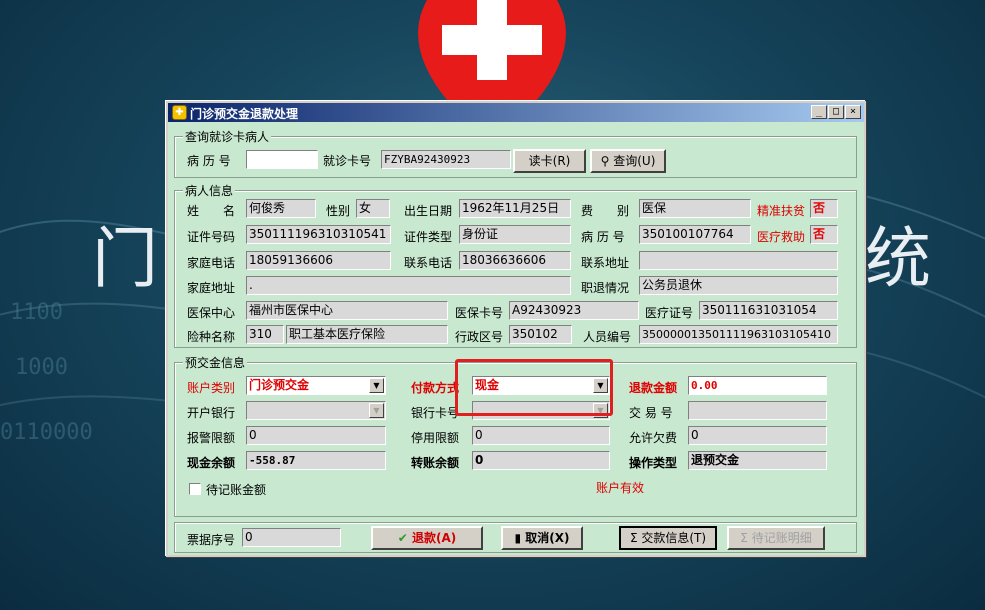 This screenshot has width=985, height=610. I want to click on title-bar: ✚ 门诊预交金退款处理 _ □ ×, so click(516, 112).